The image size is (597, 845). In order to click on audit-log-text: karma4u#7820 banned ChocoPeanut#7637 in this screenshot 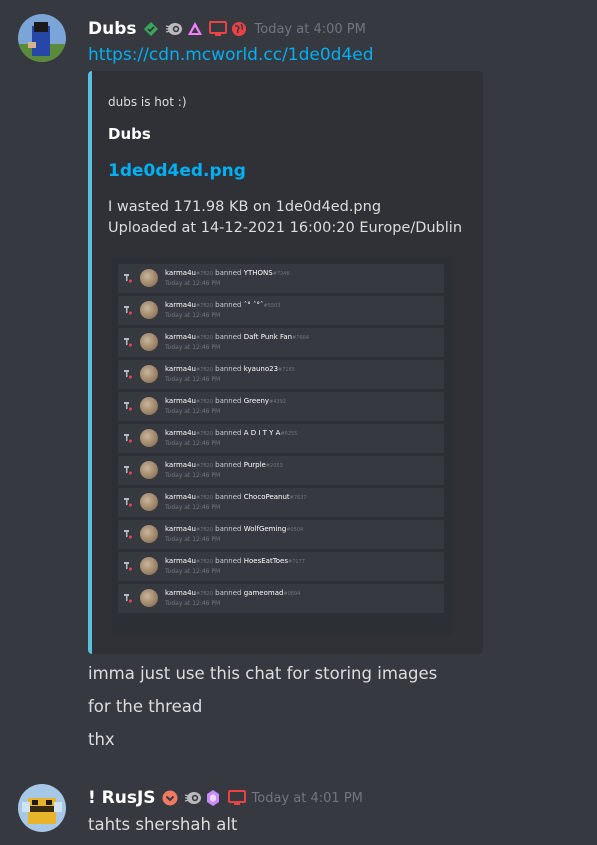, I will do `click(236, 497)`.